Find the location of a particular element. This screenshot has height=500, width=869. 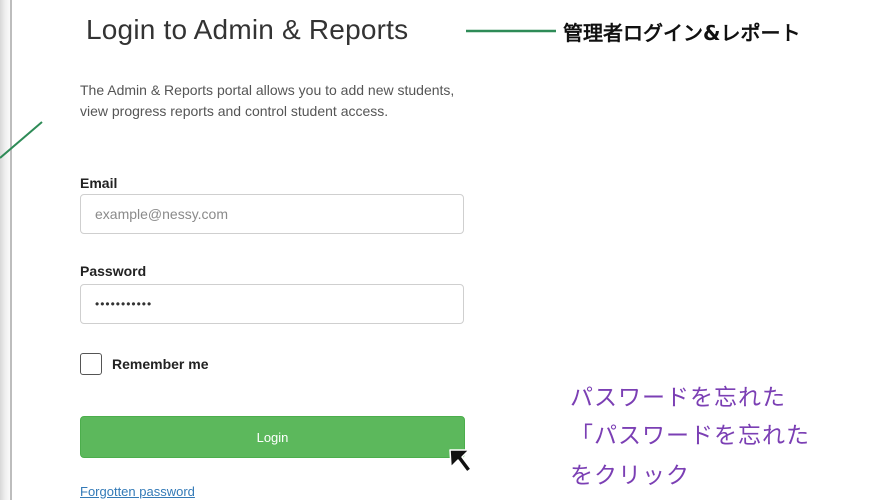

forgot-annotation-line-1: パスワードを忘れた is located at coordinates (678, 398).